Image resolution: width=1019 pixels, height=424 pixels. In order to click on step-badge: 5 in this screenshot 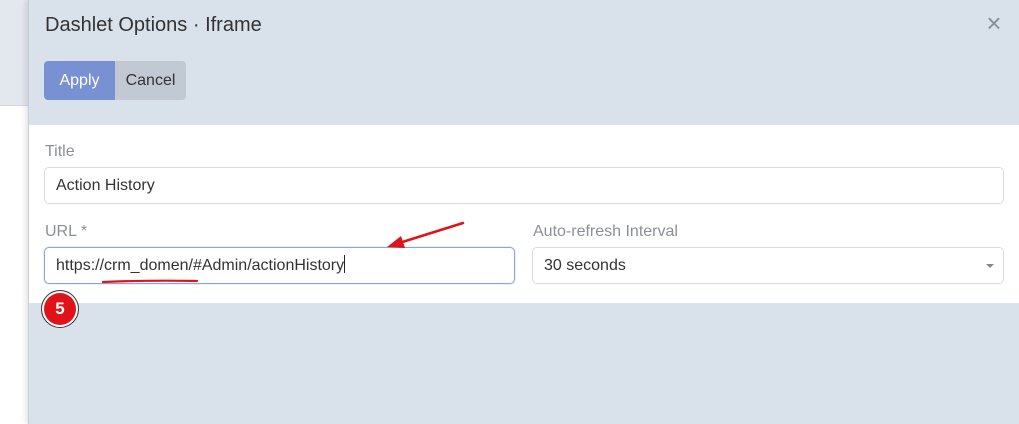, I will do `click(60, 309)`.